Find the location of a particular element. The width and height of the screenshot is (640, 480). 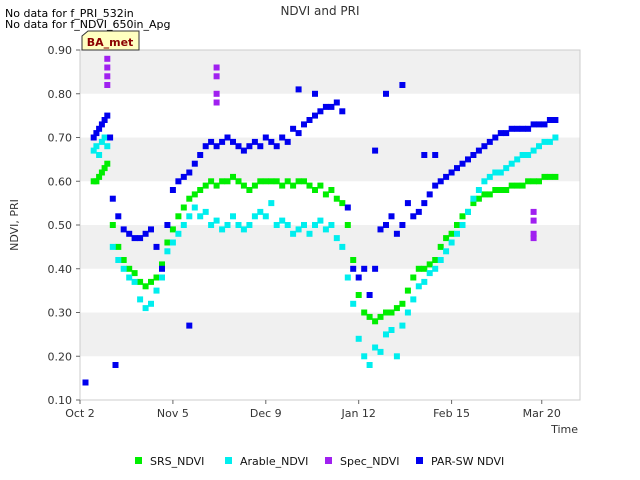

legend-label: Spec_NDVI is located at coordinates (370, 461).